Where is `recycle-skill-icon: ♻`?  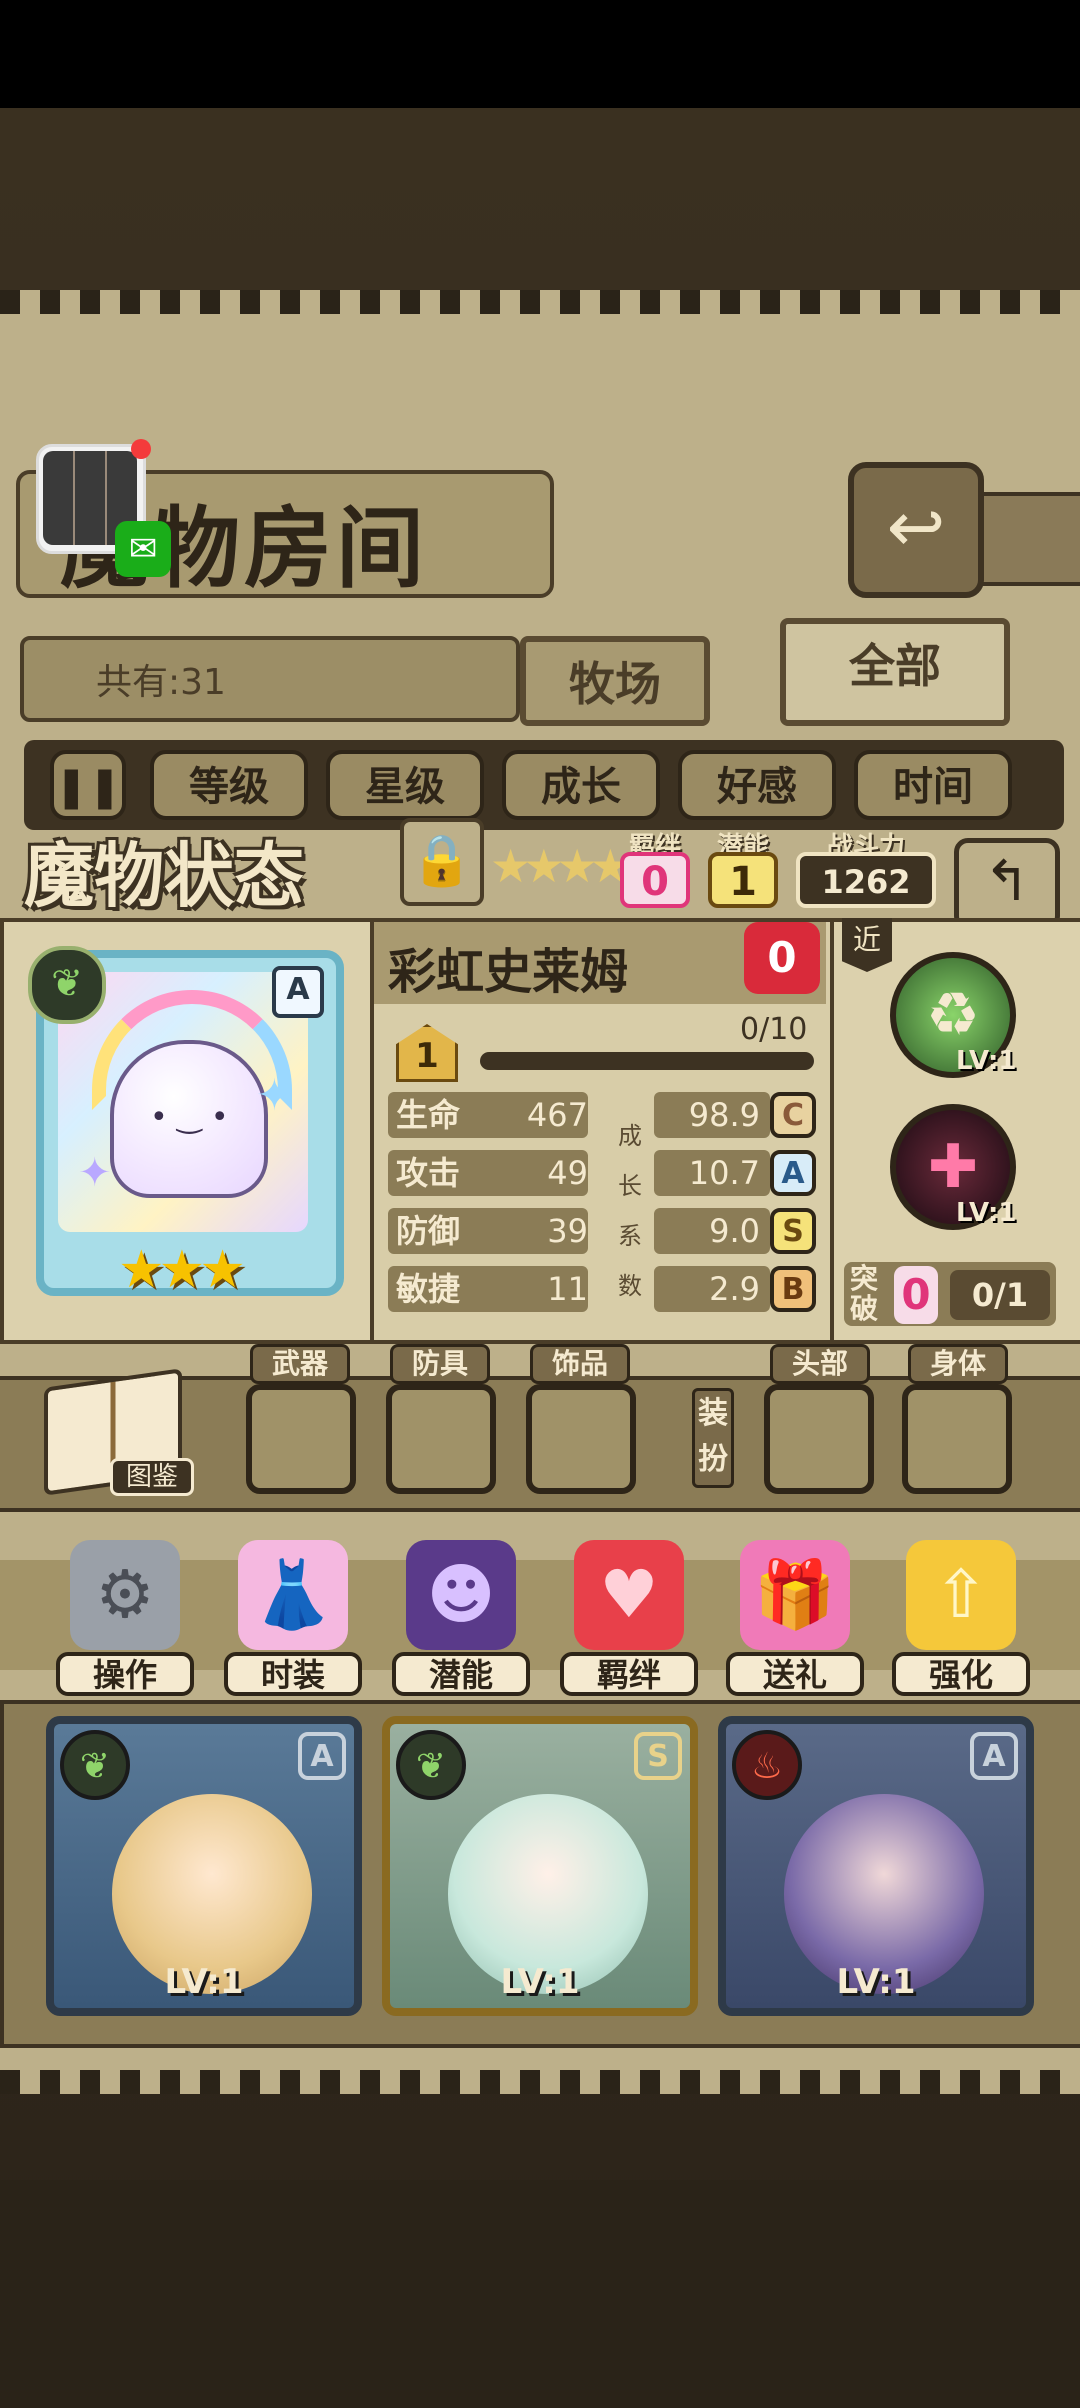 recycle-skill-icon: ♻ is located at coordinates (953, 1015).